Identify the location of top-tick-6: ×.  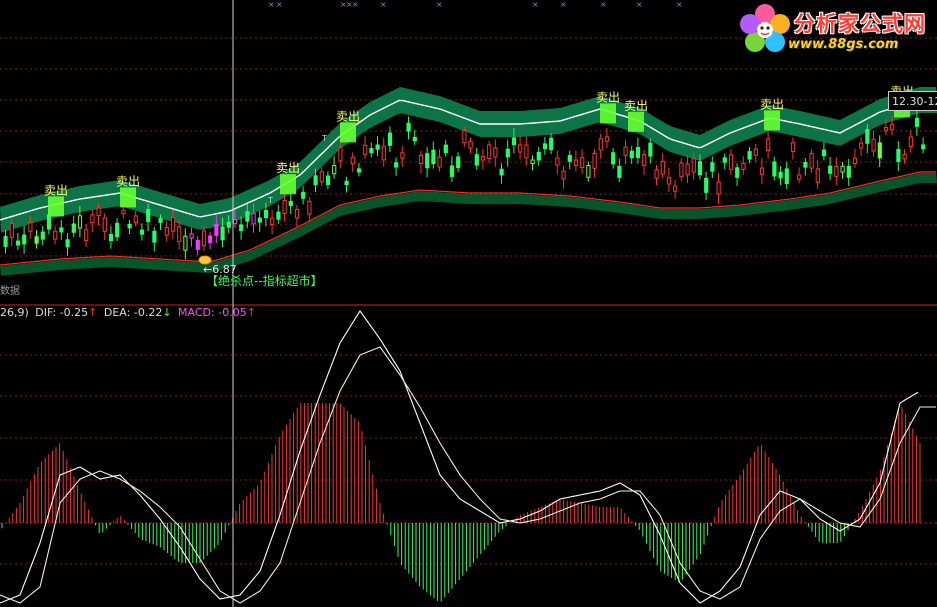
(439, 4).